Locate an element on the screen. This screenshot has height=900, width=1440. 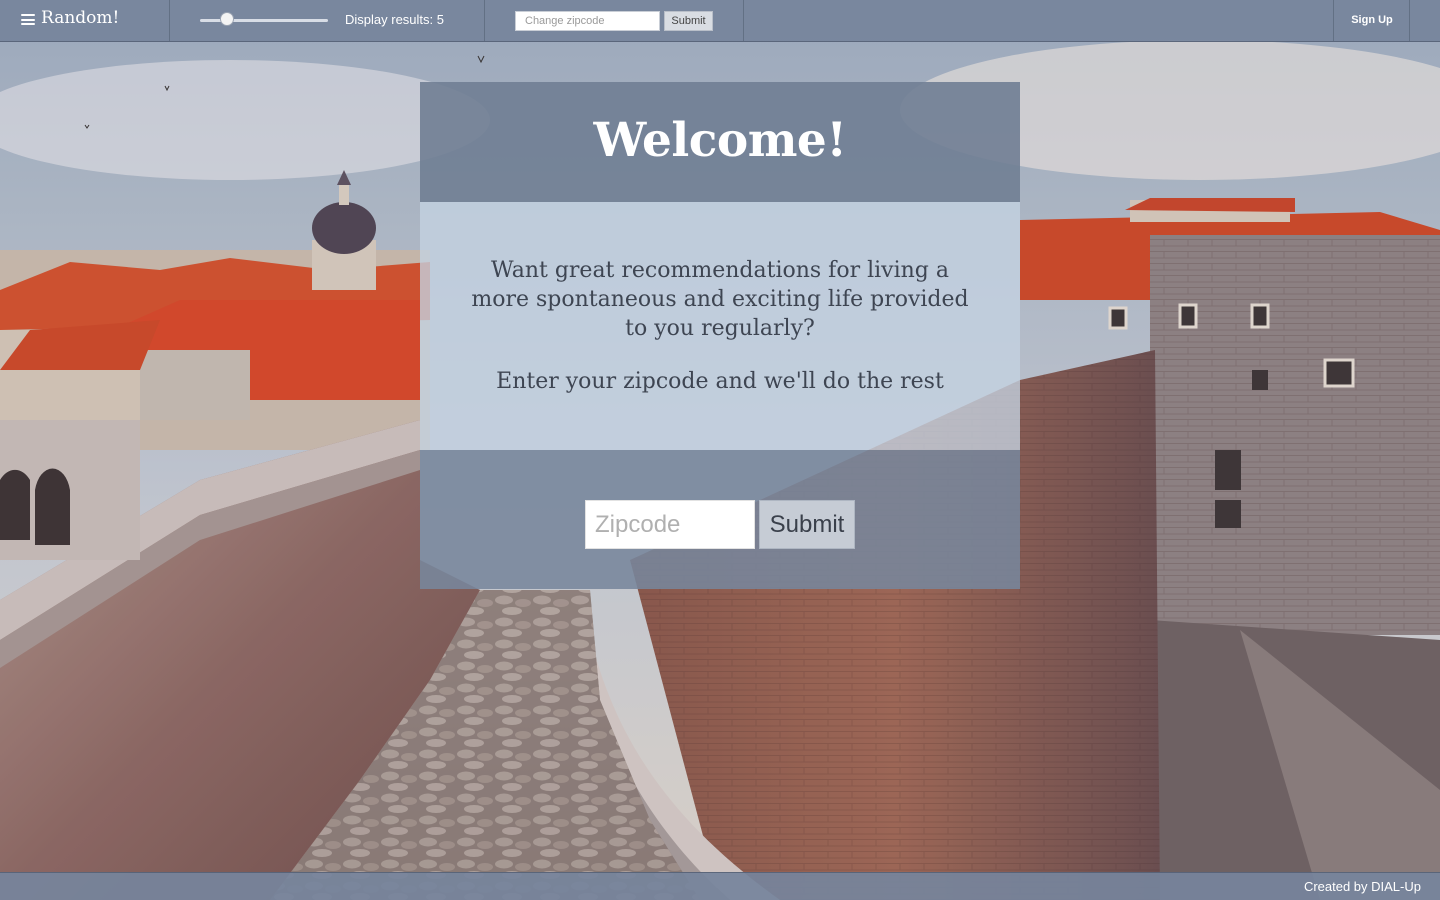
nav-zipcode-input is located at coordinates (587, 21).